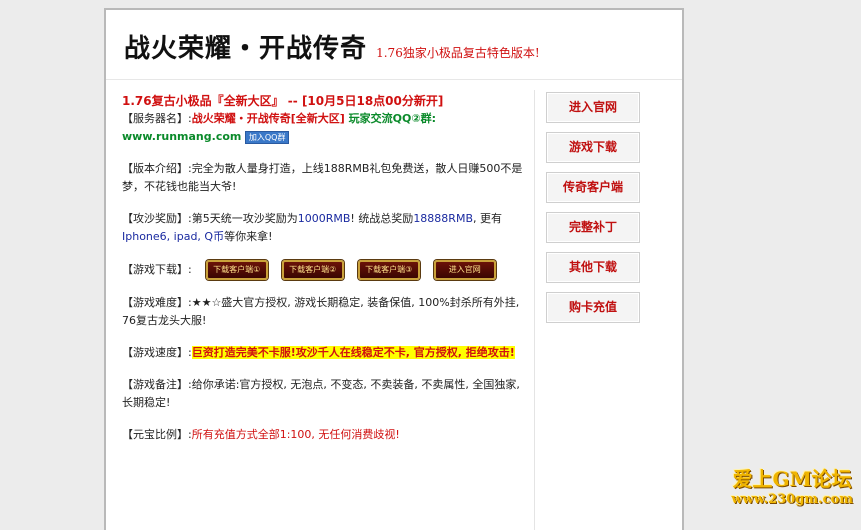 This screenshot has height=530, width=861. I want to click on siege-label: 【攻沙奖励】:, so click(157, 218).